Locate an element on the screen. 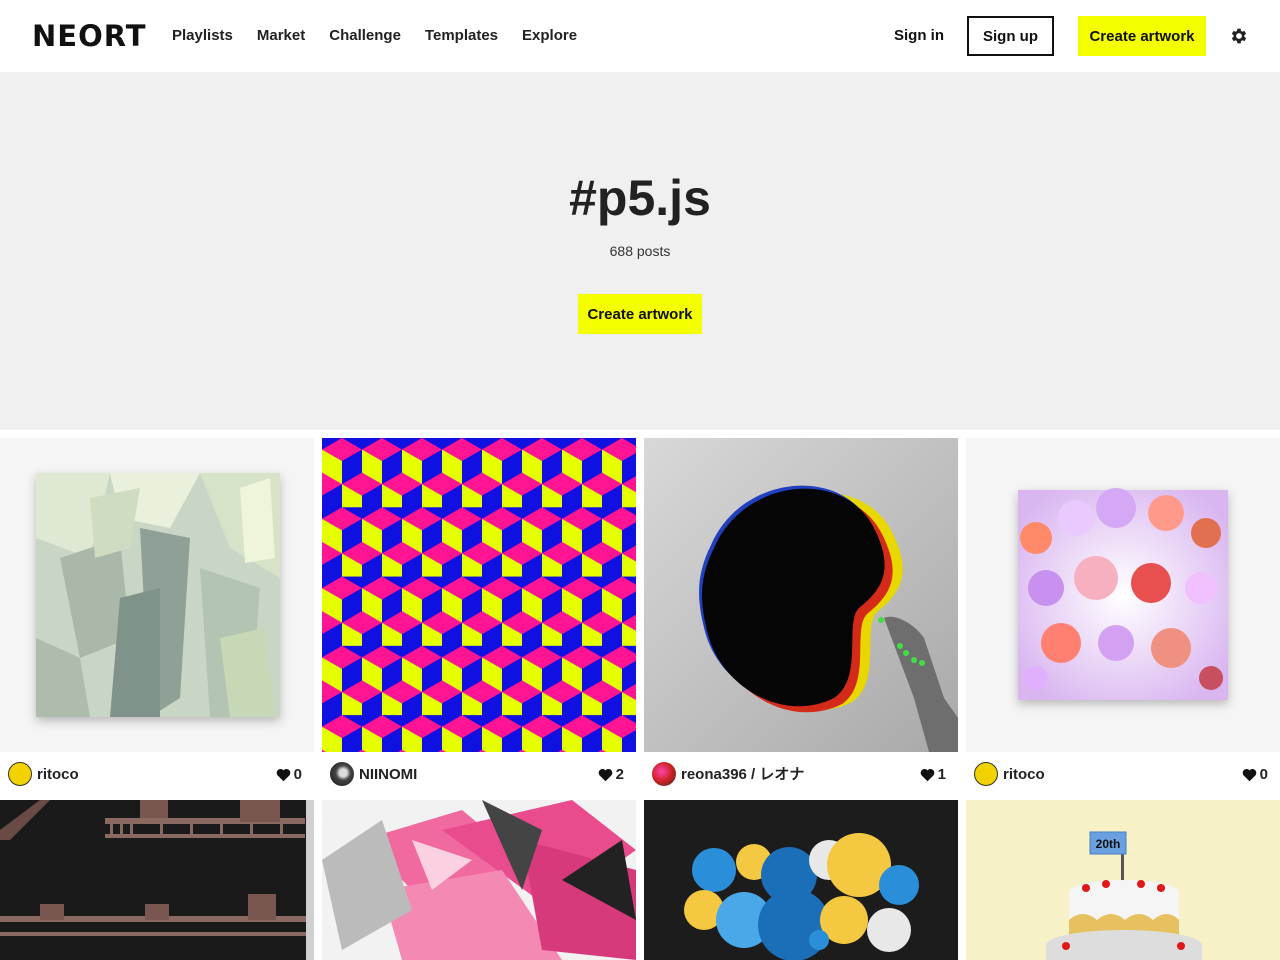  hero-create-artwork-button: Create artwork is located at coordinates (640, 314).